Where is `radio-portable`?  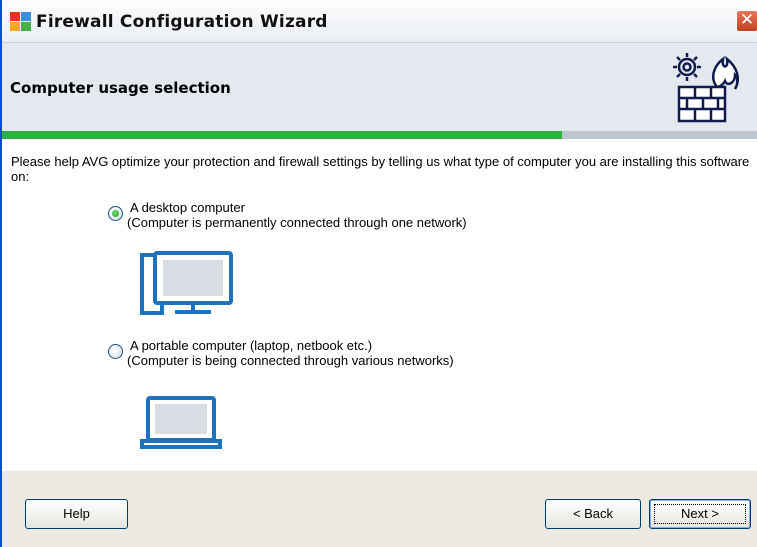 radio-portable is located at coordinates (115, 351).